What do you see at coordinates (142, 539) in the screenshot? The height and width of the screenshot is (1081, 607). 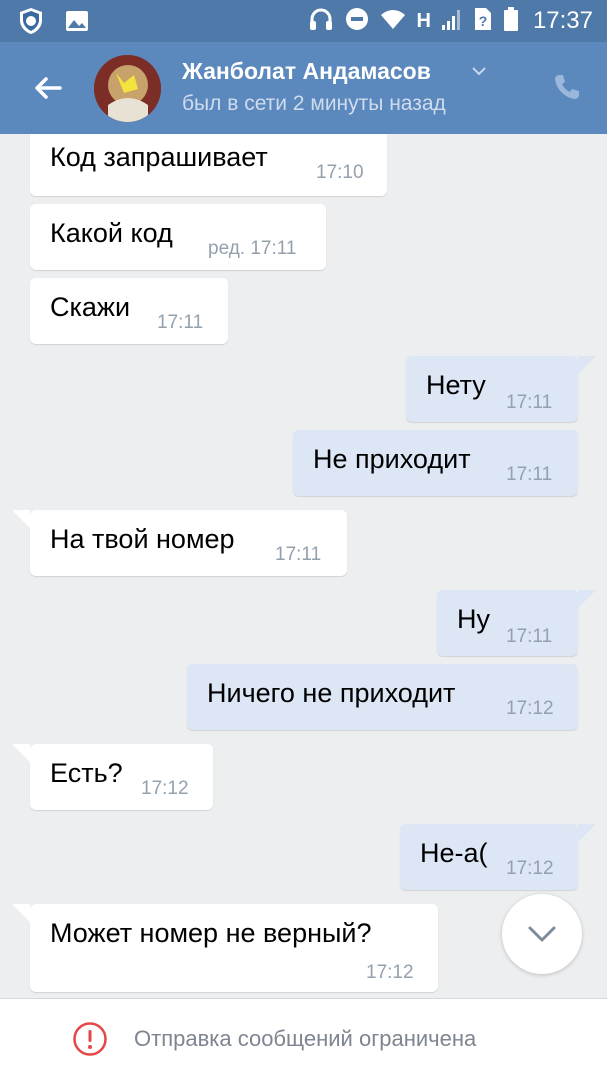 I see `message-text: На твой номер` at bounding box center [142, 539].